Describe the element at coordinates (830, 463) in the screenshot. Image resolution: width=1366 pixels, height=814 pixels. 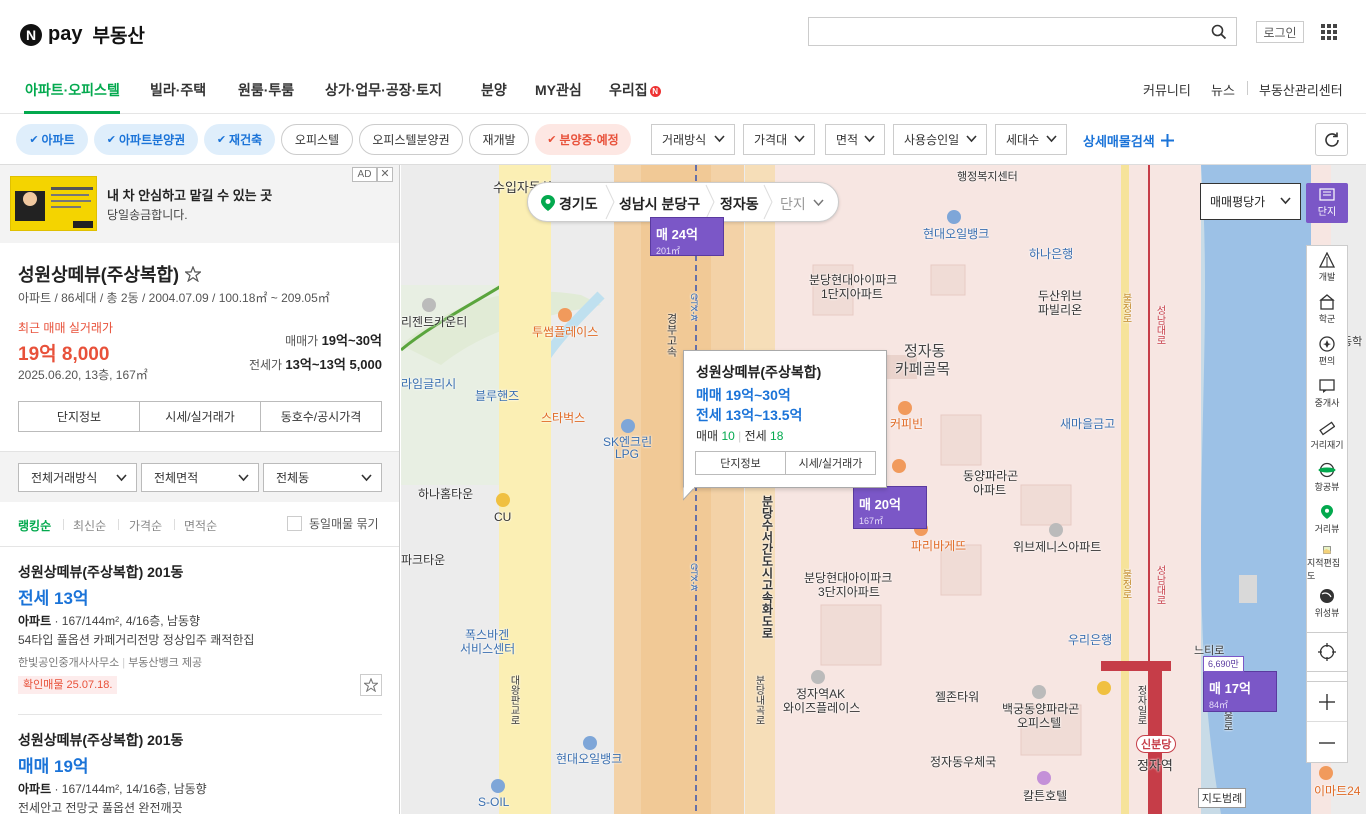
I see `popup-market-price-button: 시세/실거래가` at that location.